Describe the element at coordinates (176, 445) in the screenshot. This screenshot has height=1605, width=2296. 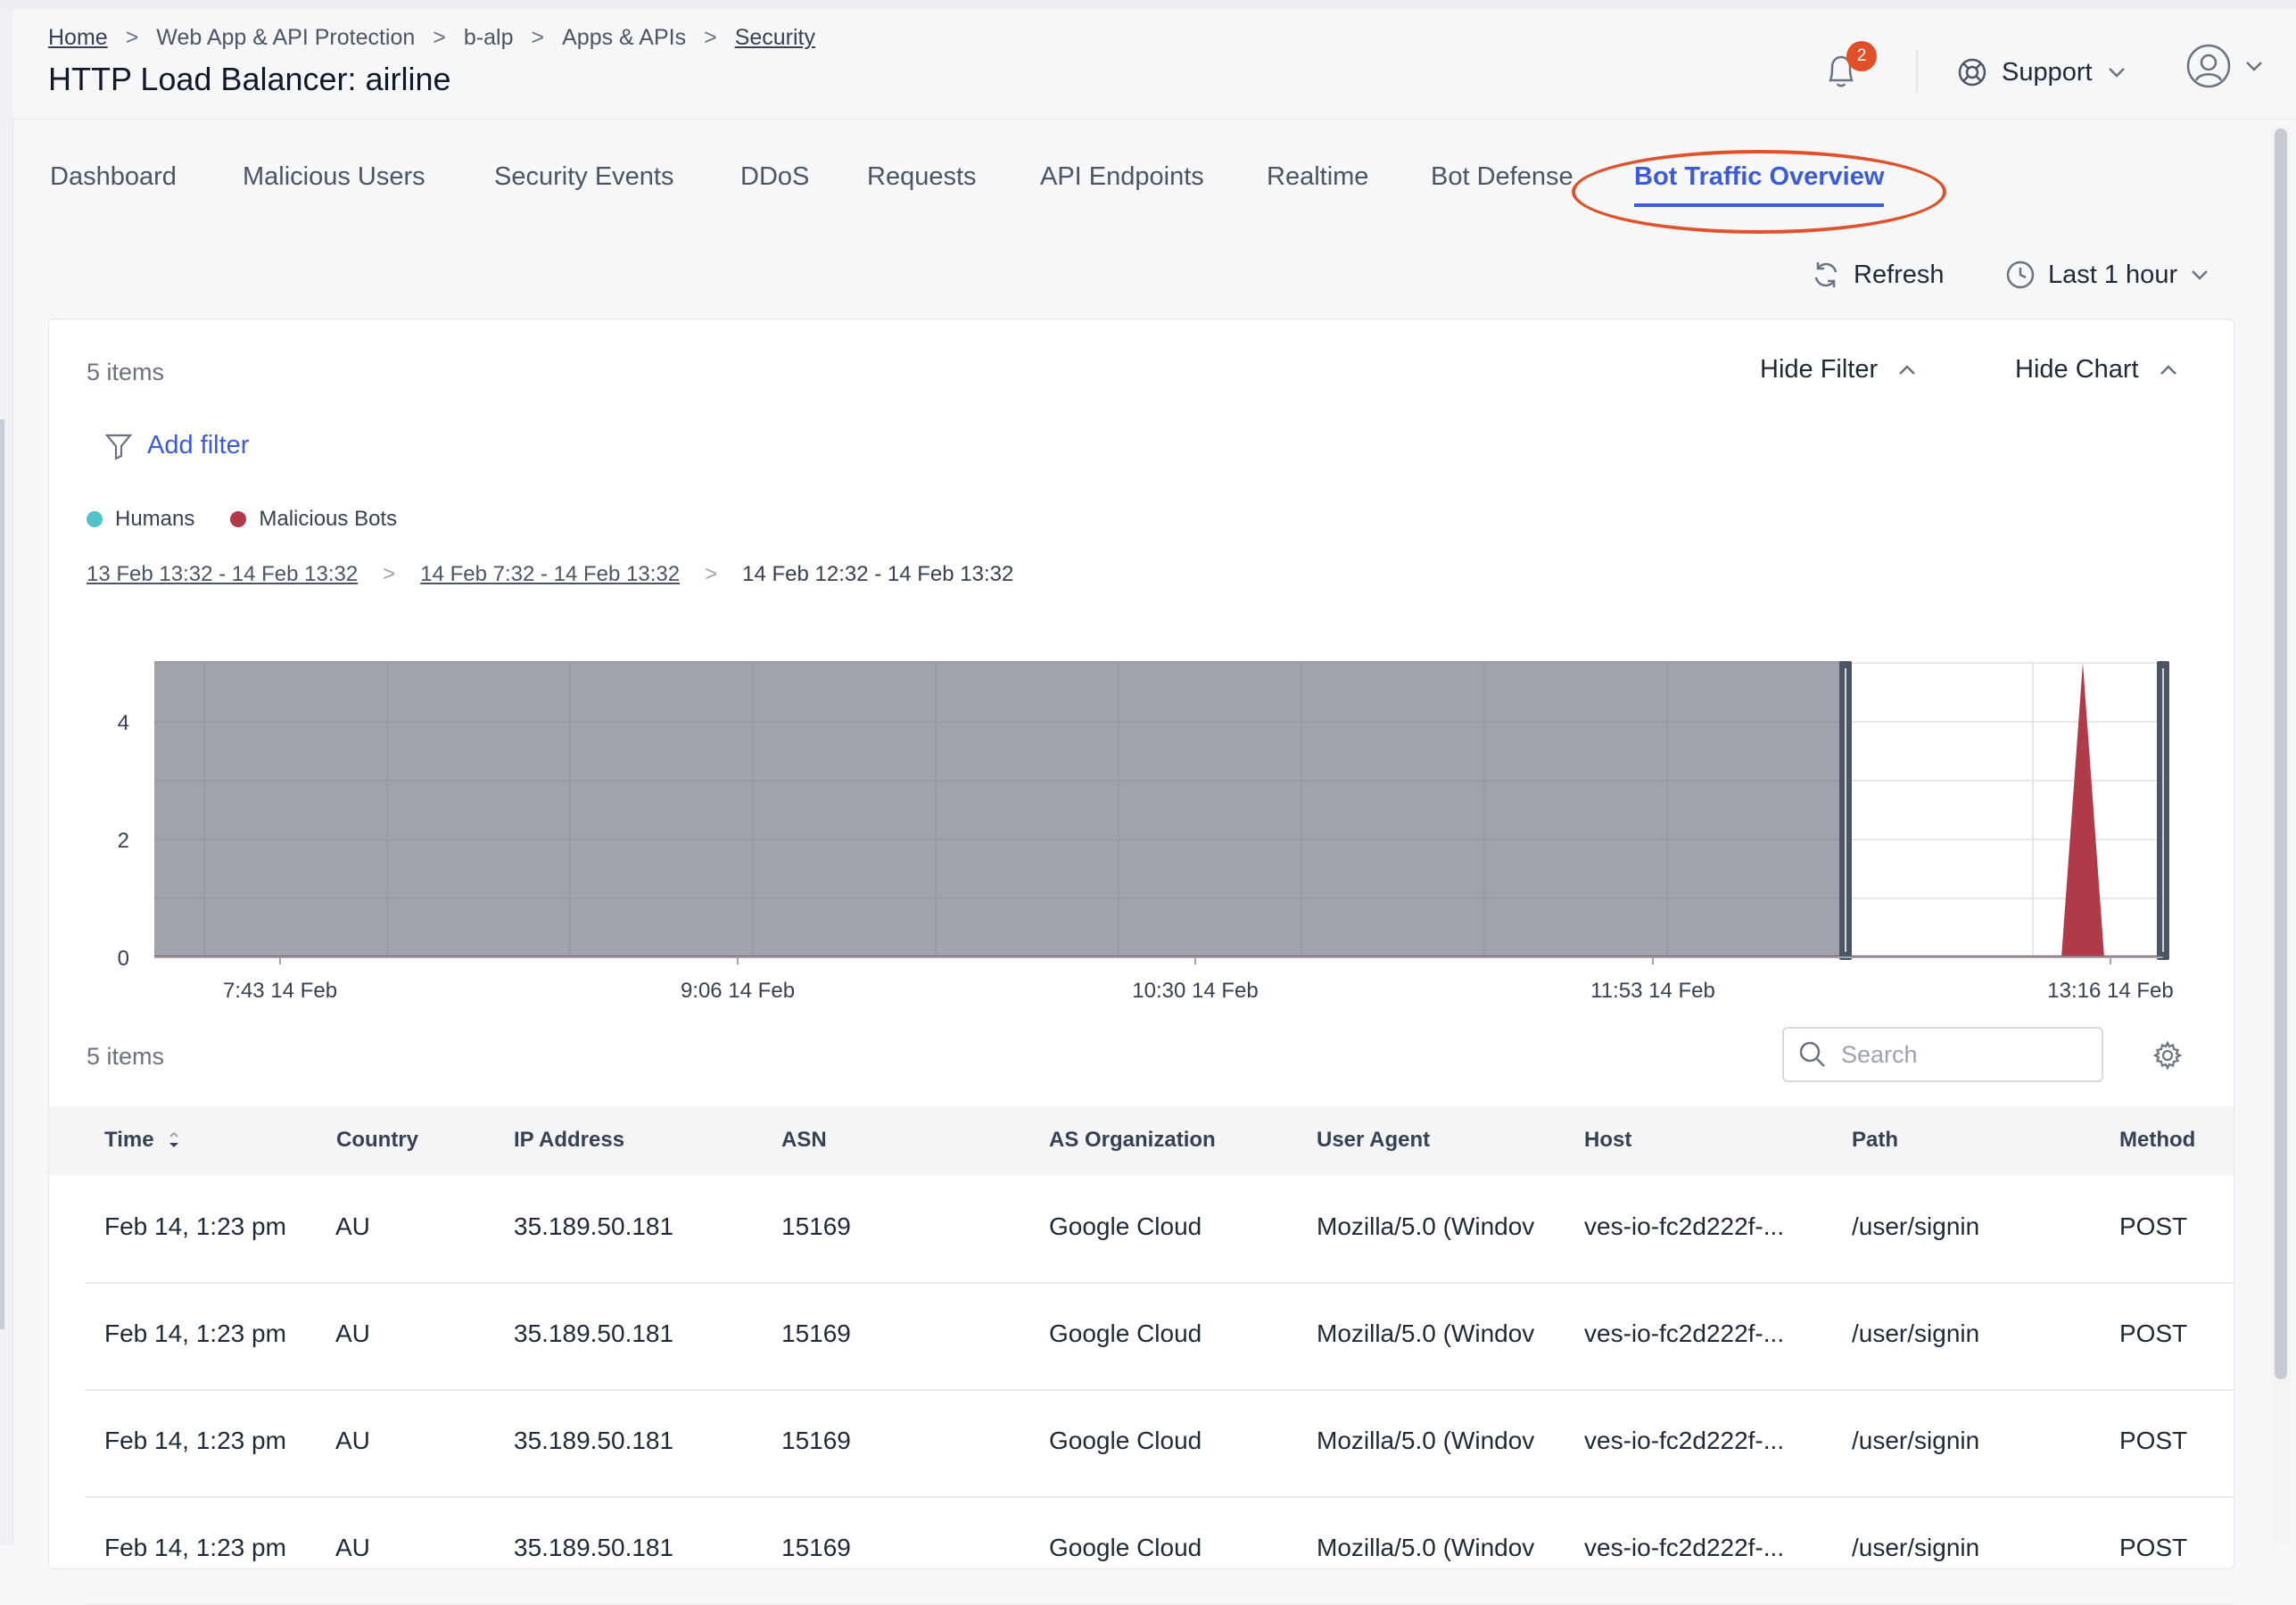
I see `add-filter-button: Add filter` at that location.